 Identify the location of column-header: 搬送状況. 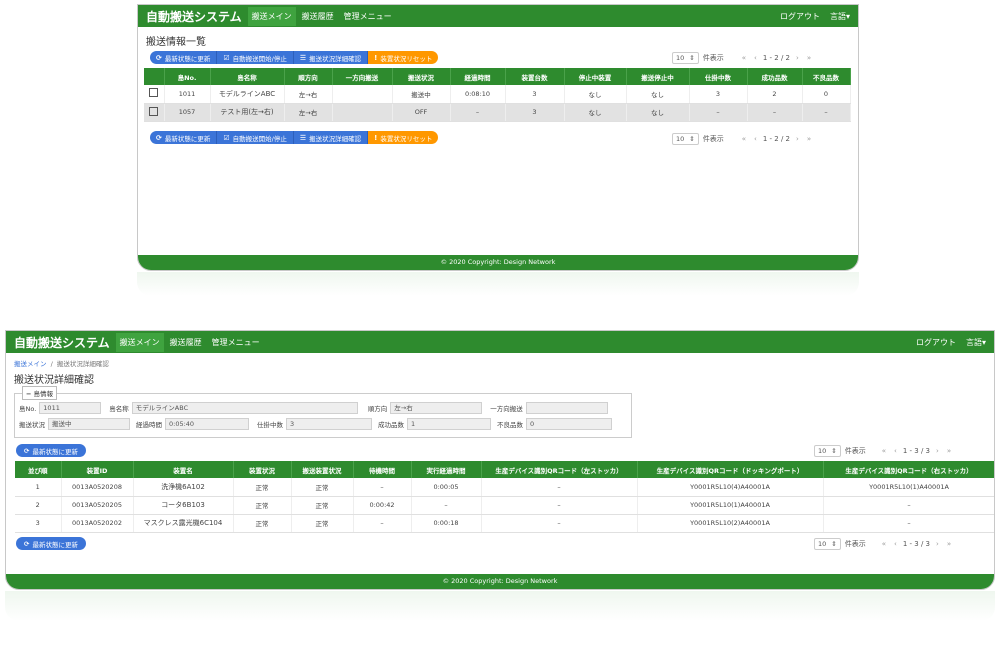
(421, 76).